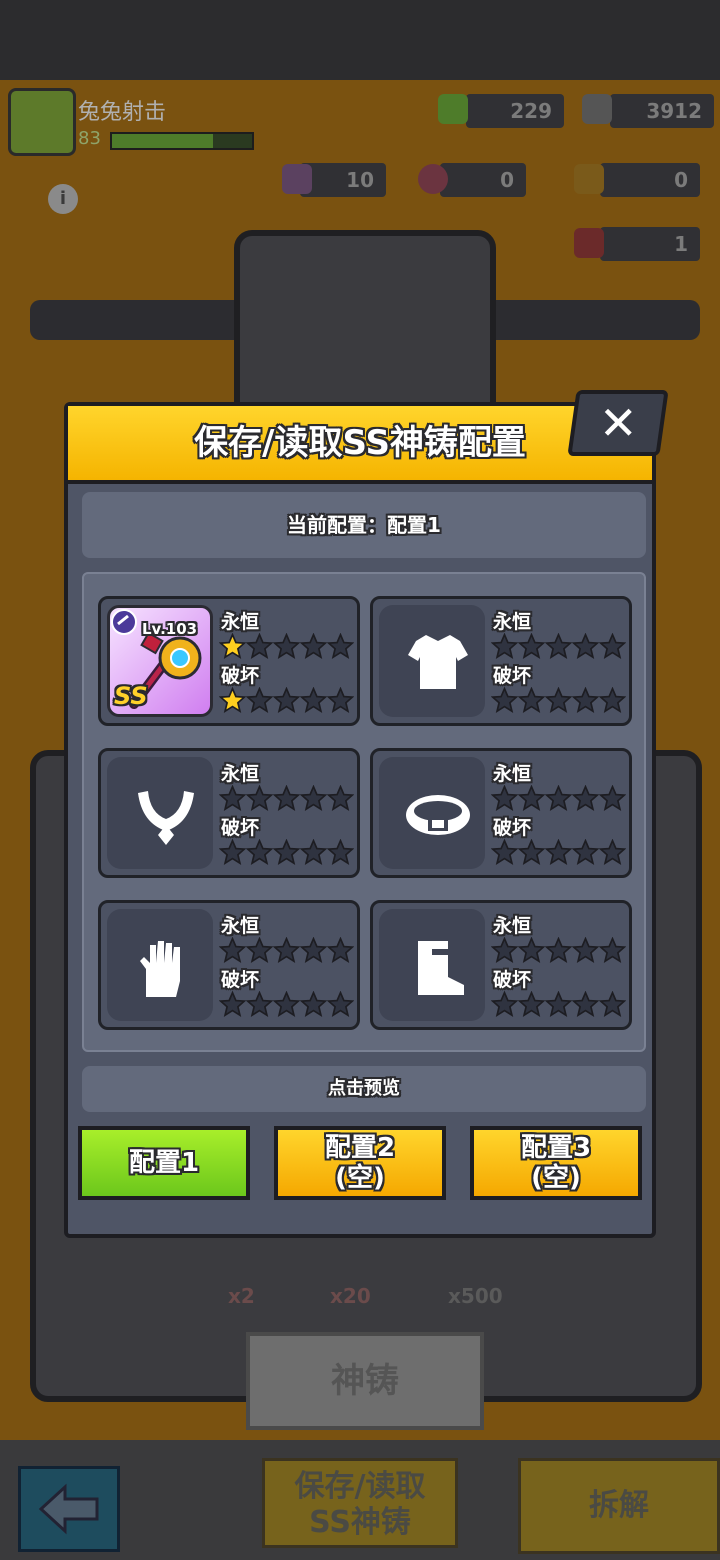  What do you see at coordinates (438, 815) in the screenshot?
I see `belt-icon` at bounding box center [438, 815].